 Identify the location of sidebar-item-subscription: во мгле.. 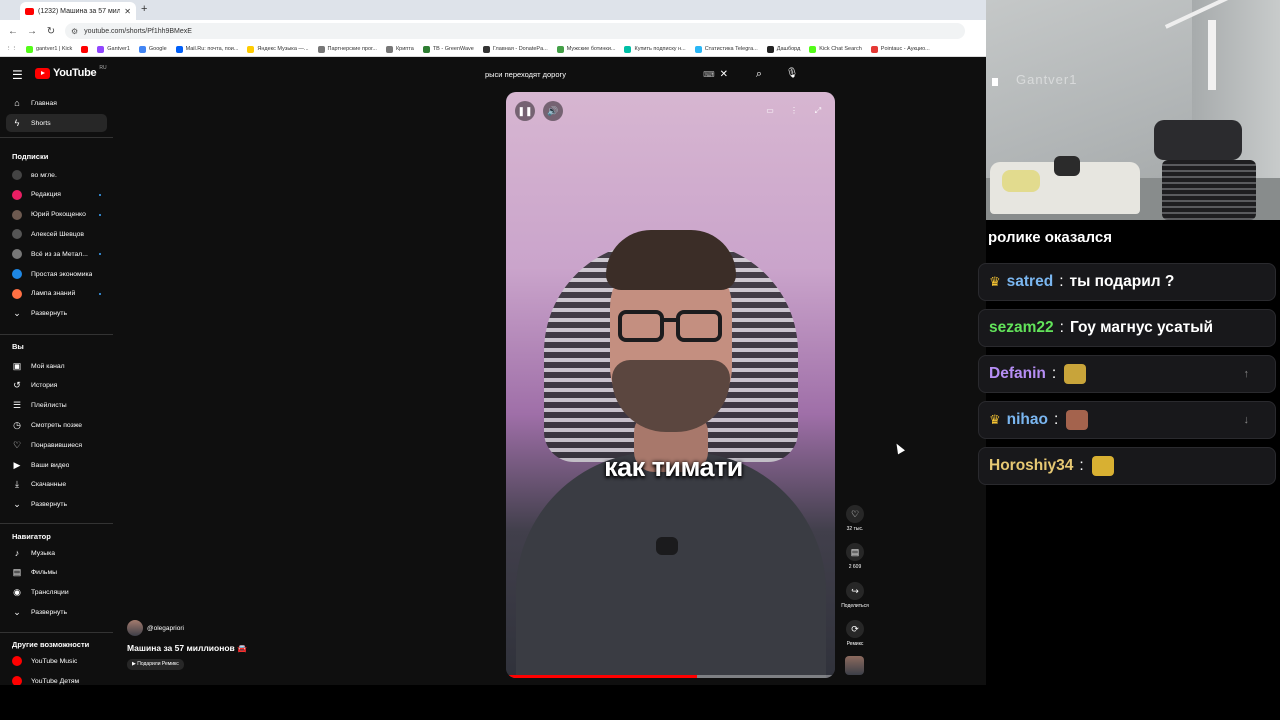
(56, 175).